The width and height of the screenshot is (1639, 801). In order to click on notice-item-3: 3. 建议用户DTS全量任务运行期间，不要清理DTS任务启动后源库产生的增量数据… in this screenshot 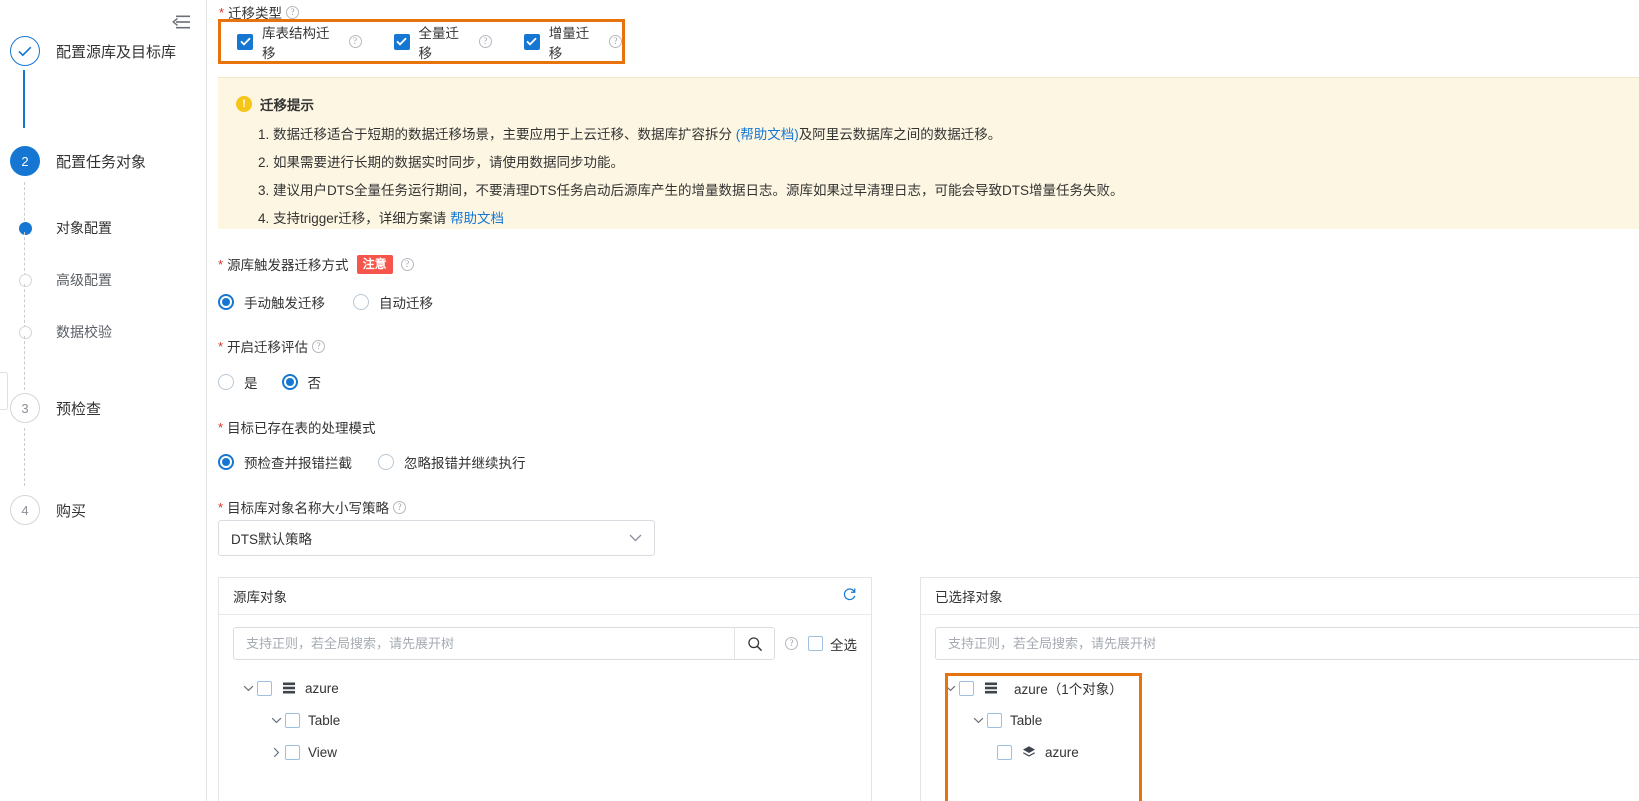, I will do `click(928, 191)`.